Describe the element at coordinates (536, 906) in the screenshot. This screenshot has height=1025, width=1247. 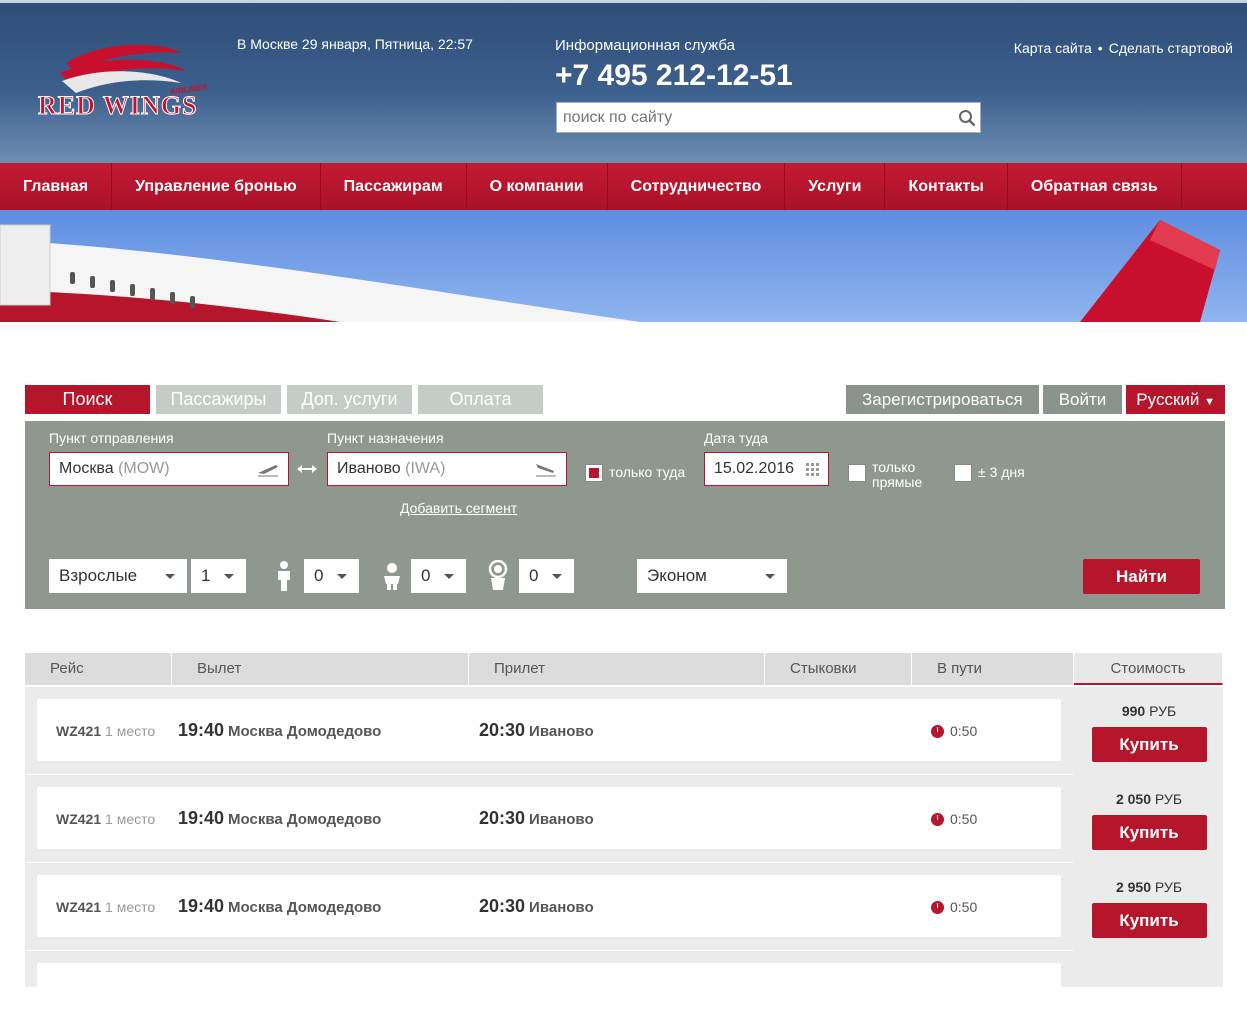
I see `arrival-cell: 20:30 Иваново` at that location.